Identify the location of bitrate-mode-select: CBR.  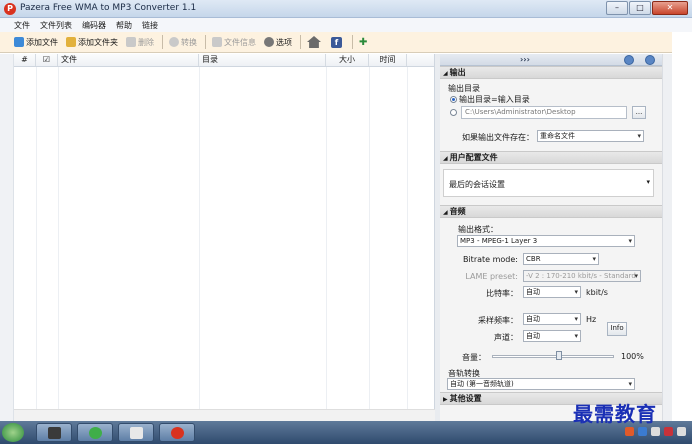
(561, 259).